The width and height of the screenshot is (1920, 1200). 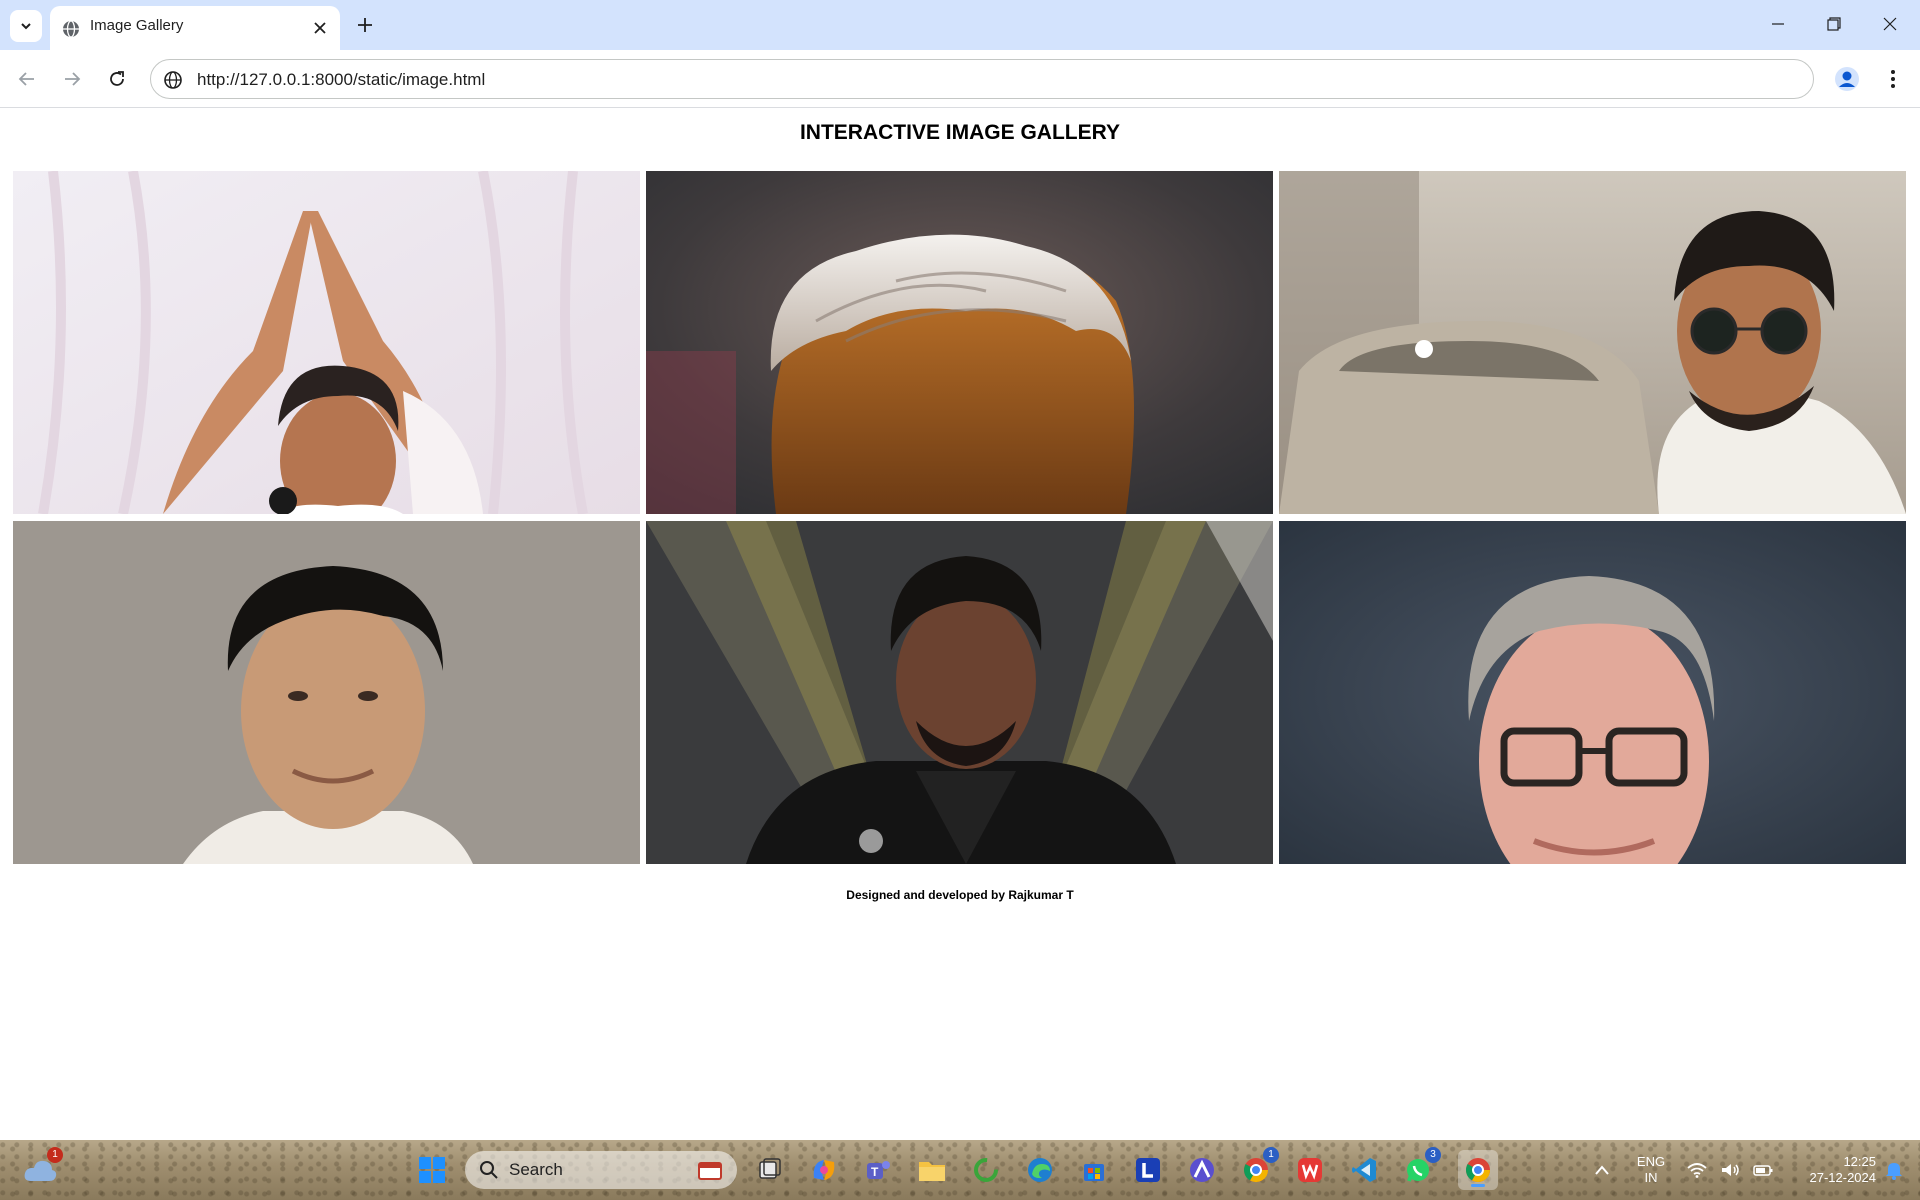 I want to click on site-info-icon, so click(x=173, y=80).